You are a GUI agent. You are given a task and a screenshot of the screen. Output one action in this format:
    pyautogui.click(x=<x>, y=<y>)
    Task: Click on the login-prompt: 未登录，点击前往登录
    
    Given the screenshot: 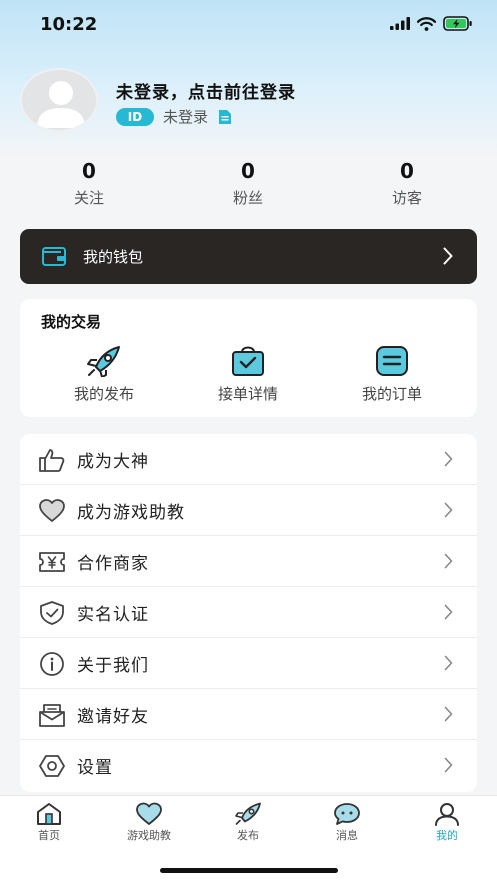 What is the action you would take?
    pyautogui.click(x=206, y=90)
    